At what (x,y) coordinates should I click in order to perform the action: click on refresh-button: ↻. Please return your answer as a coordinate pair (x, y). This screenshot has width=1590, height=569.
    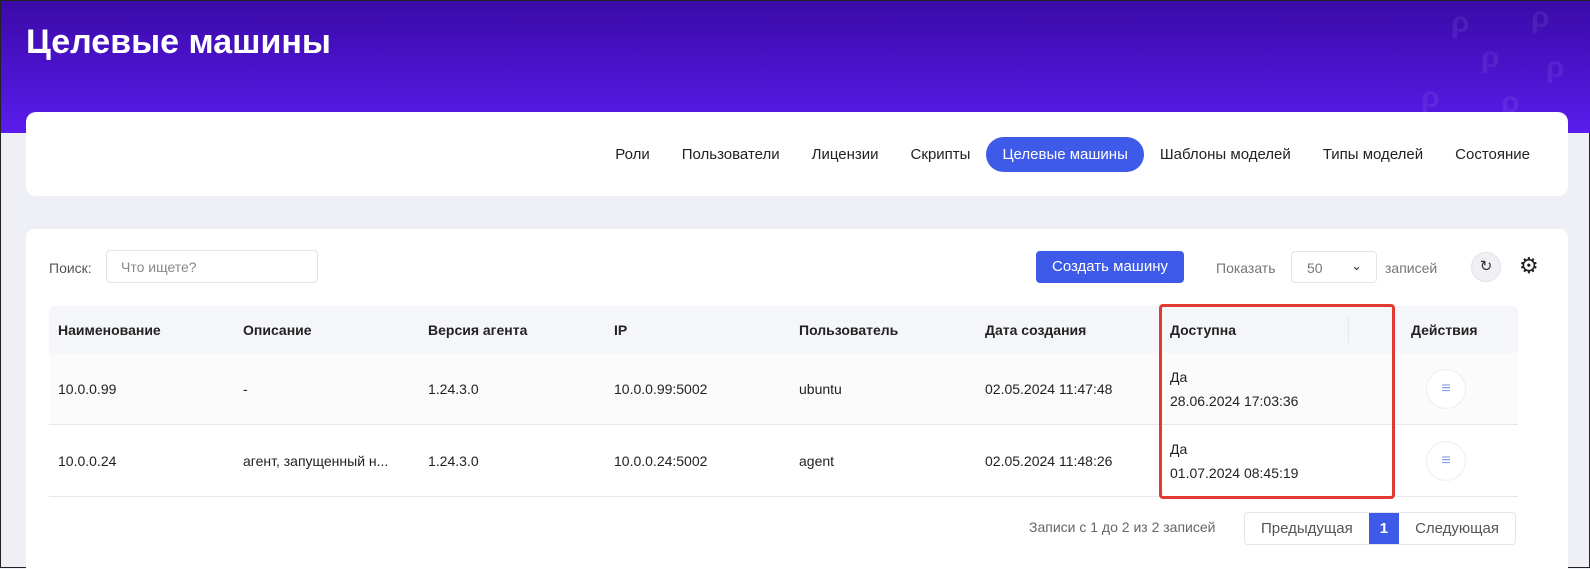
    Looking at the image, I should click on (1486, 267).